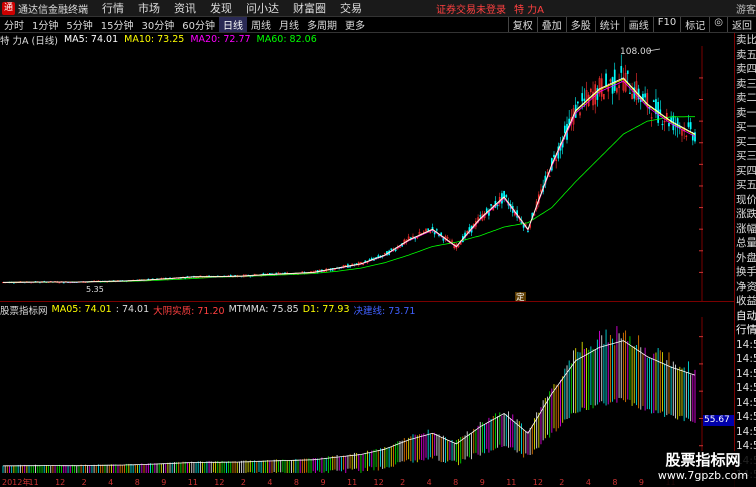  What do you see at coordinates (14, 24) in the screenshot?
I see `period-timeshare: 分时` at bounding box center [14, 24].